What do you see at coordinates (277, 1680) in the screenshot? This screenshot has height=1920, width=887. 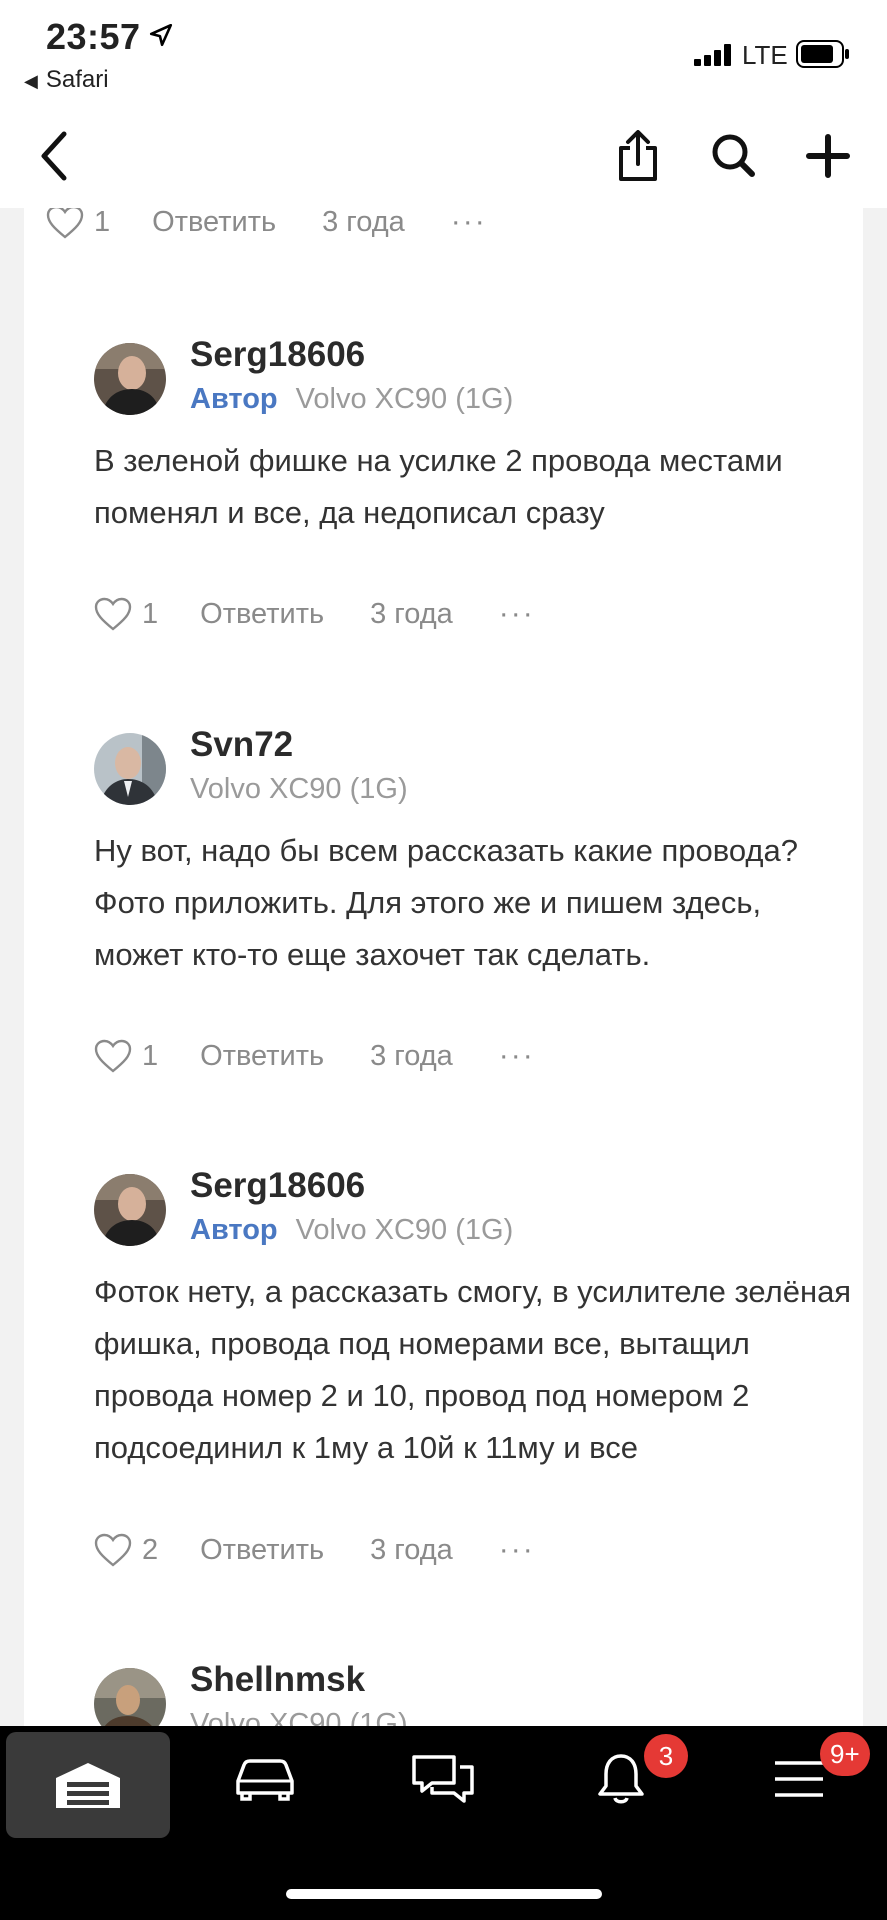 I see `username: Shellnmsk` at bounding box center [277, 1680].